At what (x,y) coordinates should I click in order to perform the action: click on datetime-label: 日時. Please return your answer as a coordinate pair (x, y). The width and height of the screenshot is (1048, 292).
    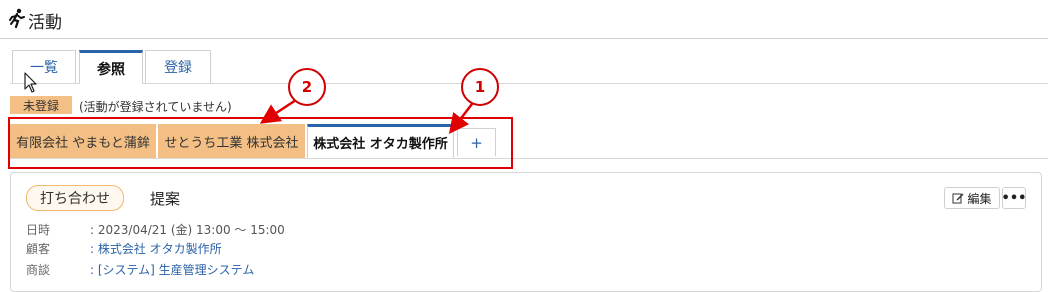
    Looking at the image, I should click on (38, 230).